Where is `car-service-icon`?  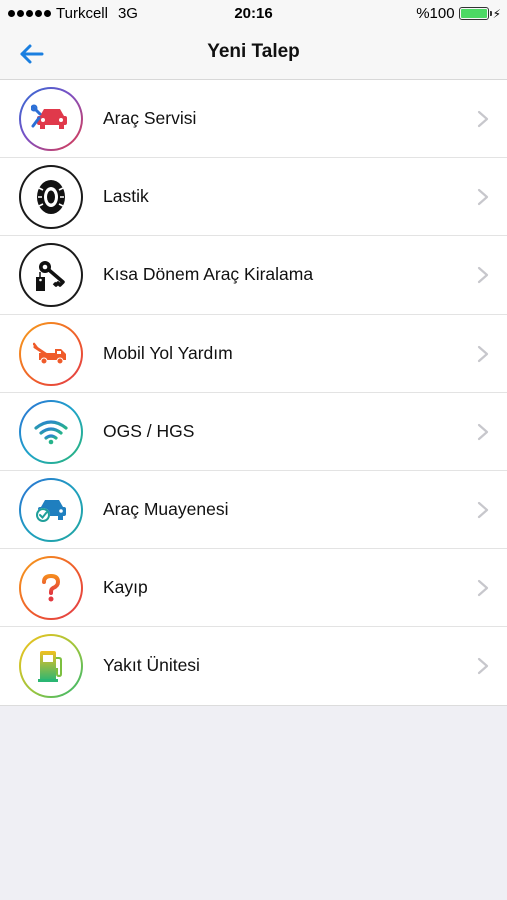
car-service-icon is located at coordinates (49, 116).